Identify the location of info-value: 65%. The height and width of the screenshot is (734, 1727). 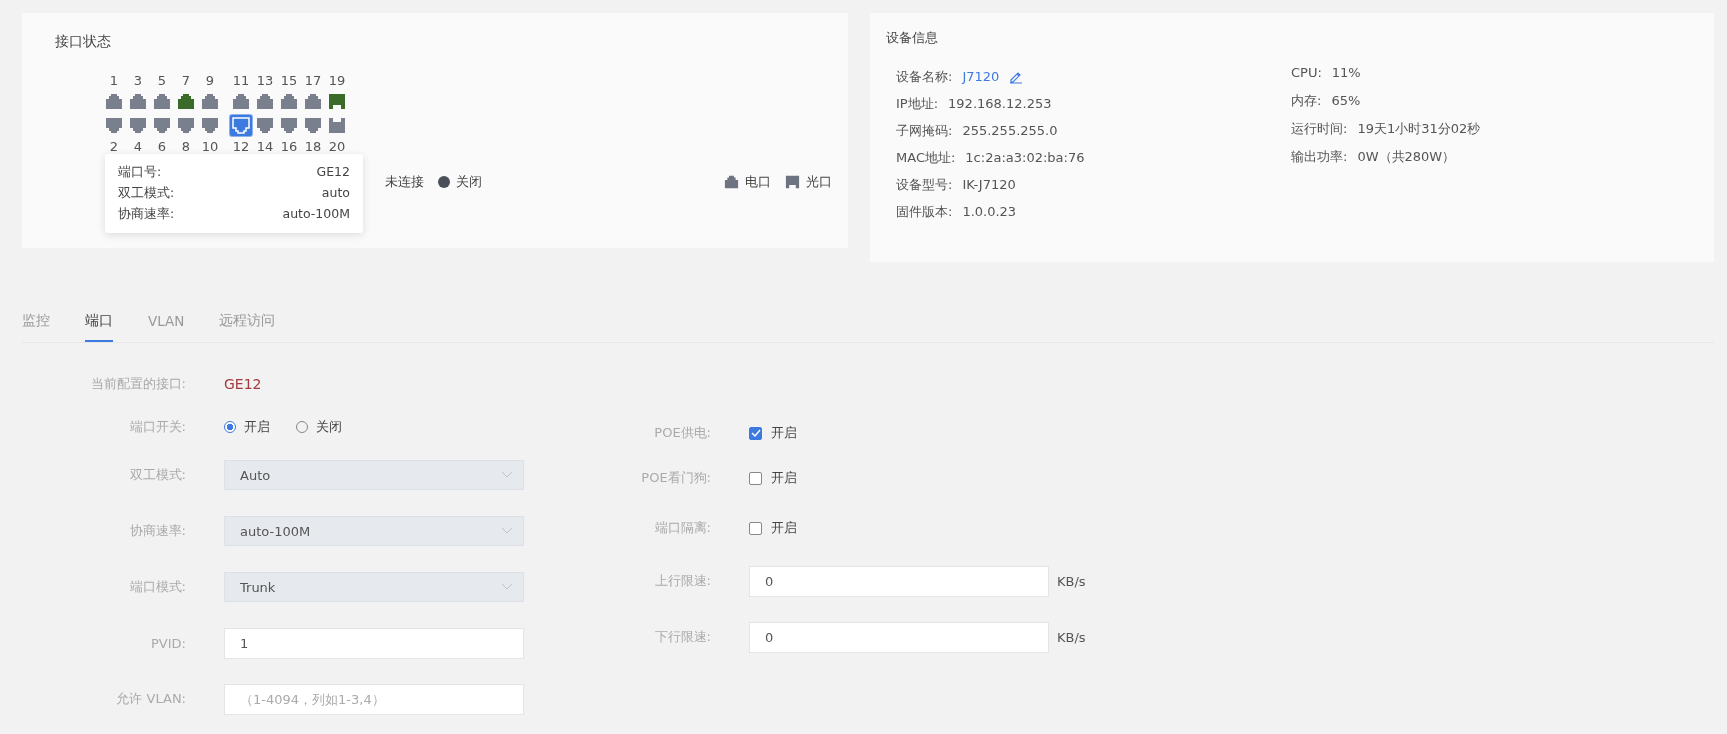
(1346, 100).